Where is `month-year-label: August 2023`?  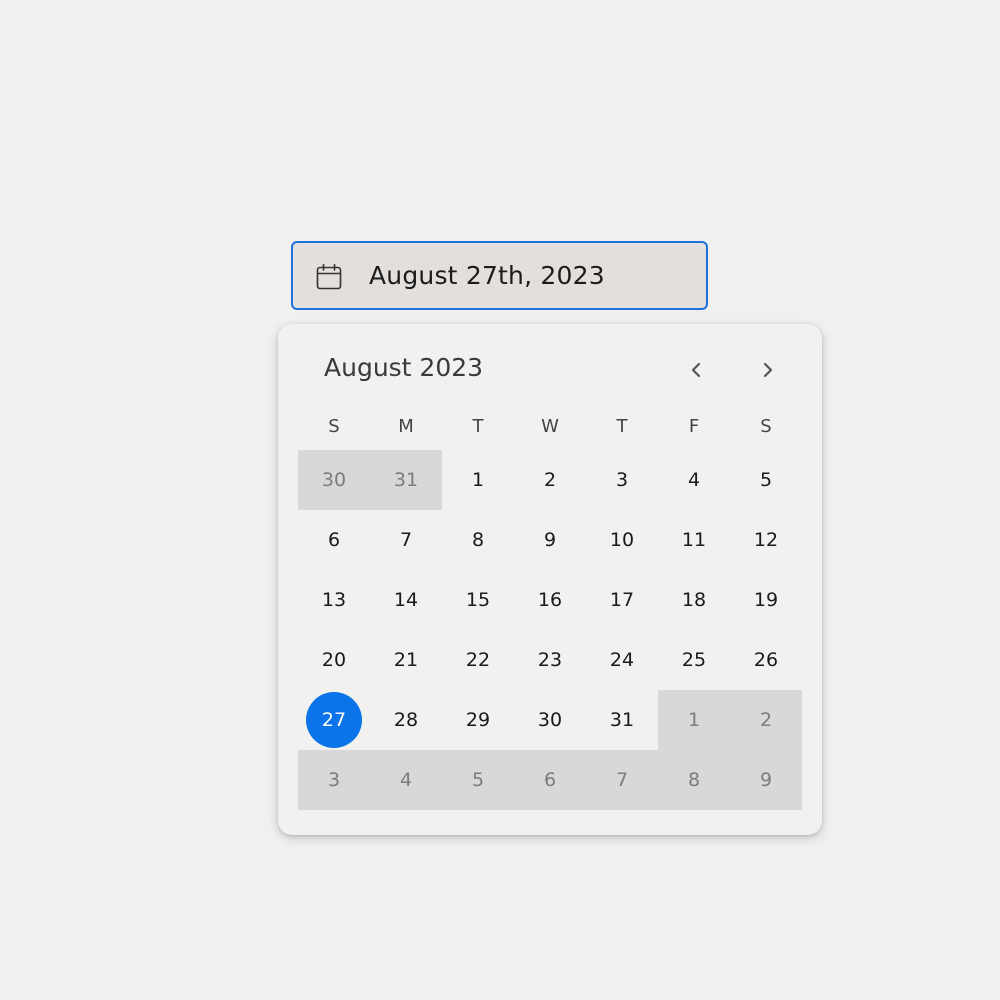 month-year-label: August 2023 is located at coordinates (404, 367).